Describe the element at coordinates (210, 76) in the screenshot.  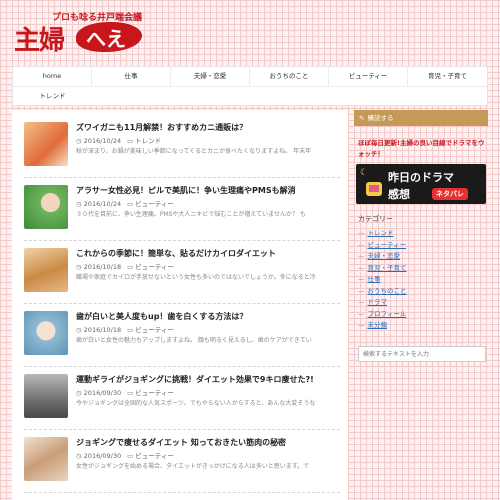
I see `nav-item-couple: 夫婦・恋愛` at that location.